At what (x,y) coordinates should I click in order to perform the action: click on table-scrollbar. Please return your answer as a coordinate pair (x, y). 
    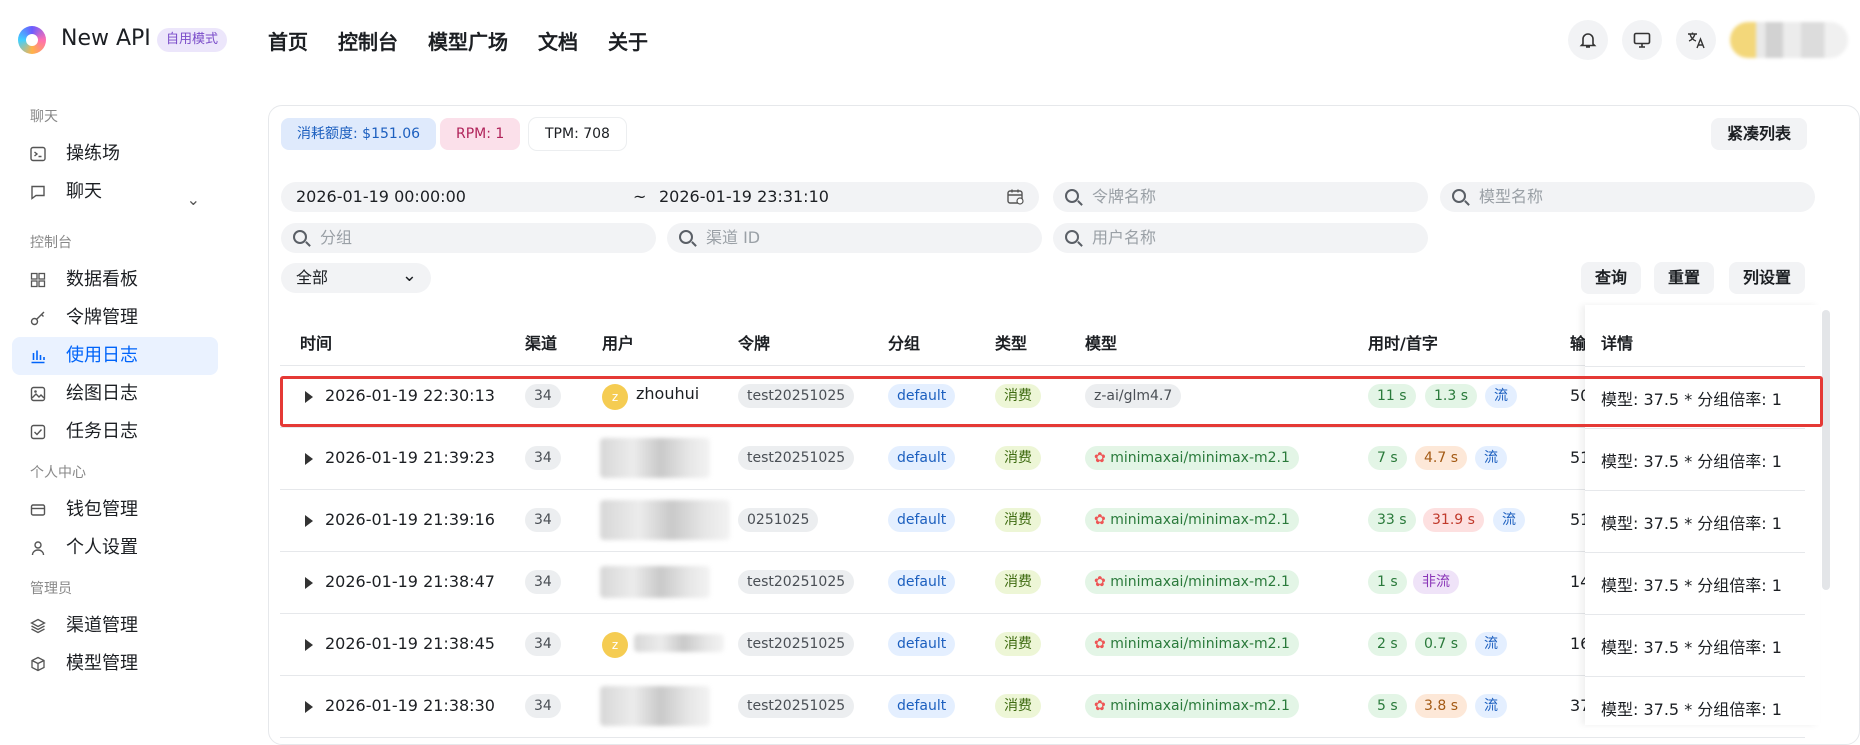
    Looking at the image, I should click on (1826, 450).